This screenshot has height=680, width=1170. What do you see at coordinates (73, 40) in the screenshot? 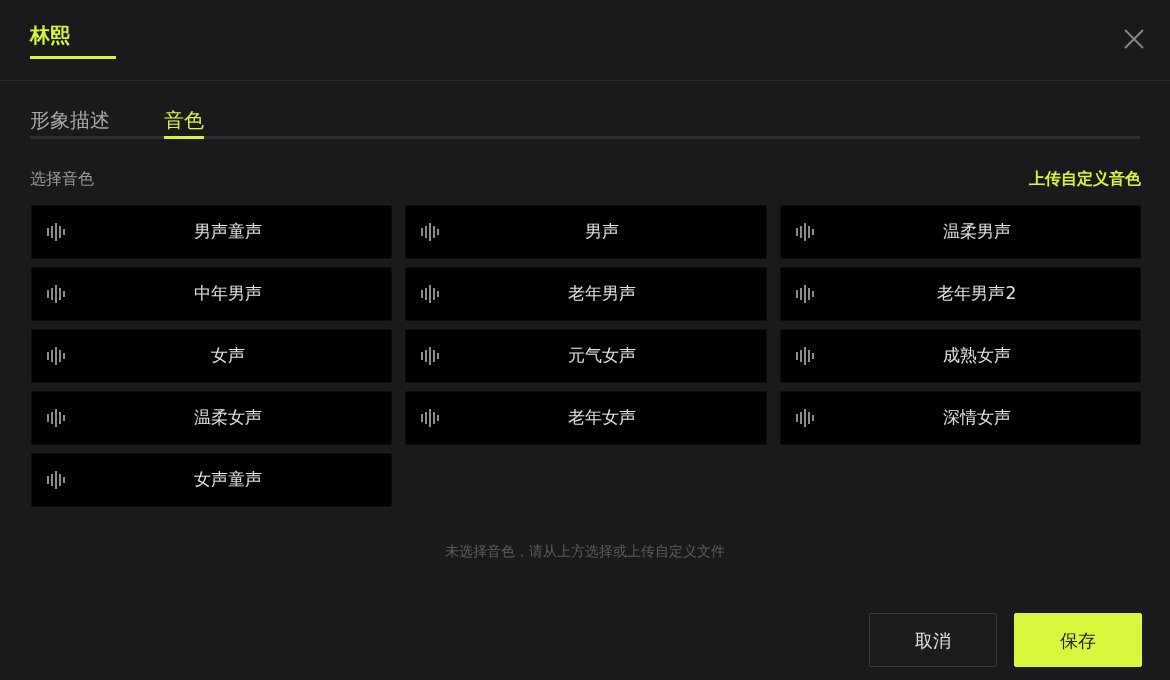
I see `dialog-title: 林熙` at bounding box center [73, 40].